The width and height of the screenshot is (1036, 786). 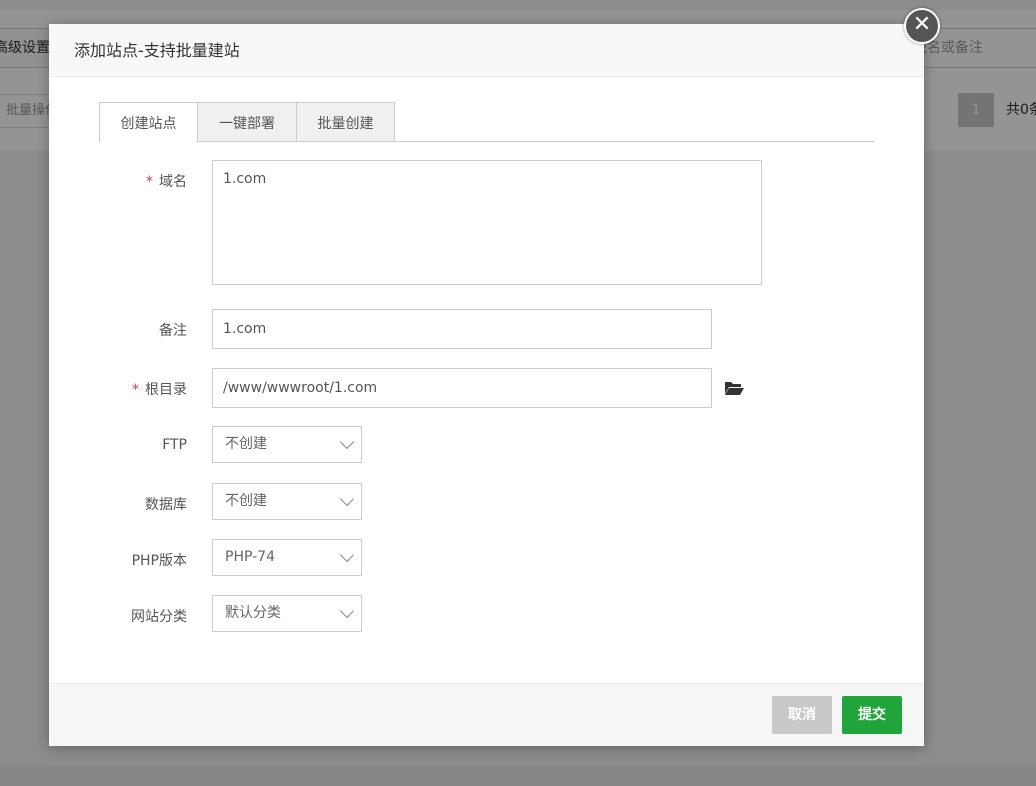 I want to click on folder-open-icon, so click(x=734, y=388).